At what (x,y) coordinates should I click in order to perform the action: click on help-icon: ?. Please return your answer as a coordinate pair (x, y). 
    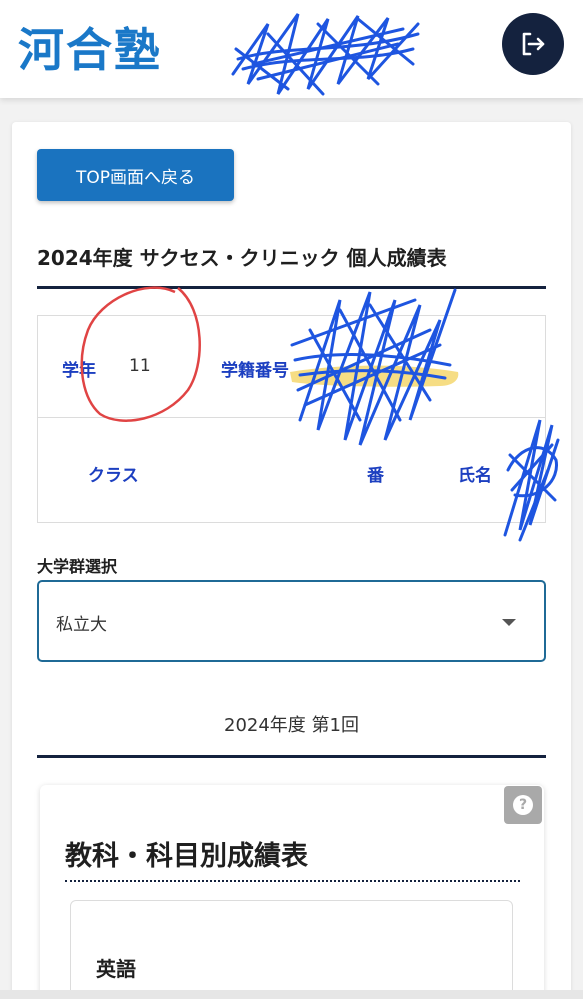
    Looking at the image, I should click on (523, 805).